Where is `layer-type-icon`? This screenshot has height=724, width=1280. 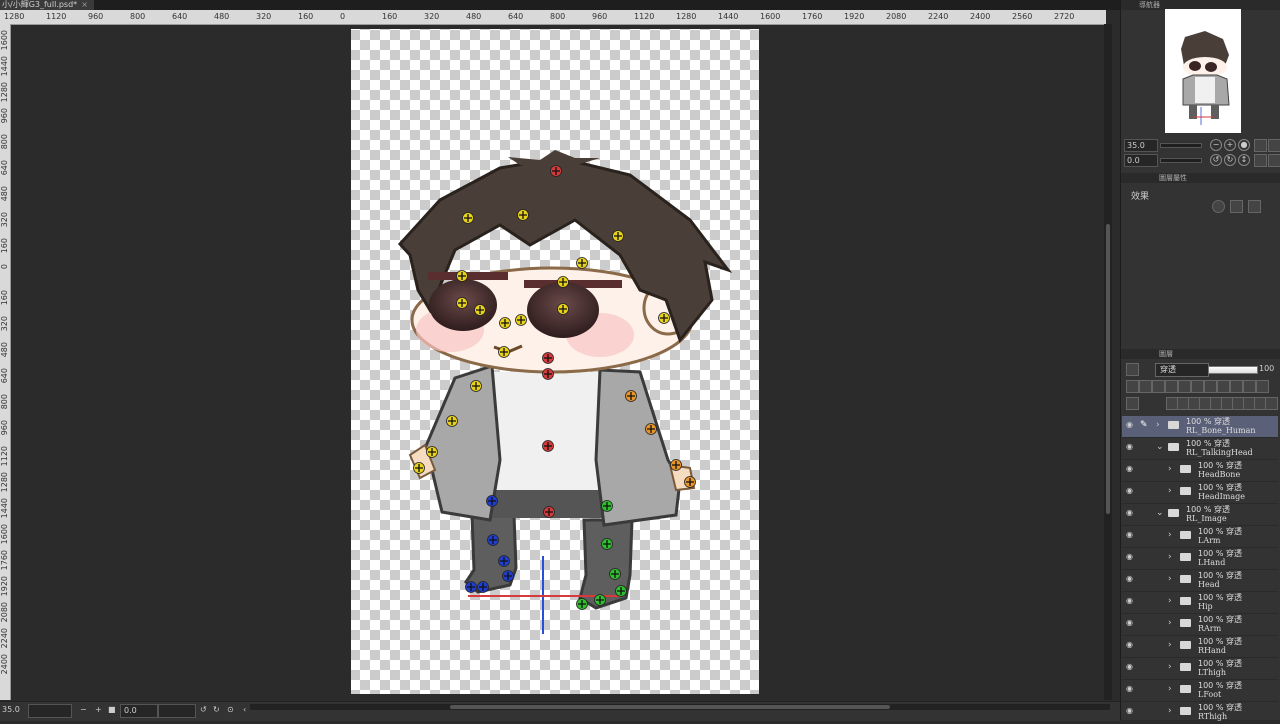 layer-type-icon is located at coordinates (1132, 369).